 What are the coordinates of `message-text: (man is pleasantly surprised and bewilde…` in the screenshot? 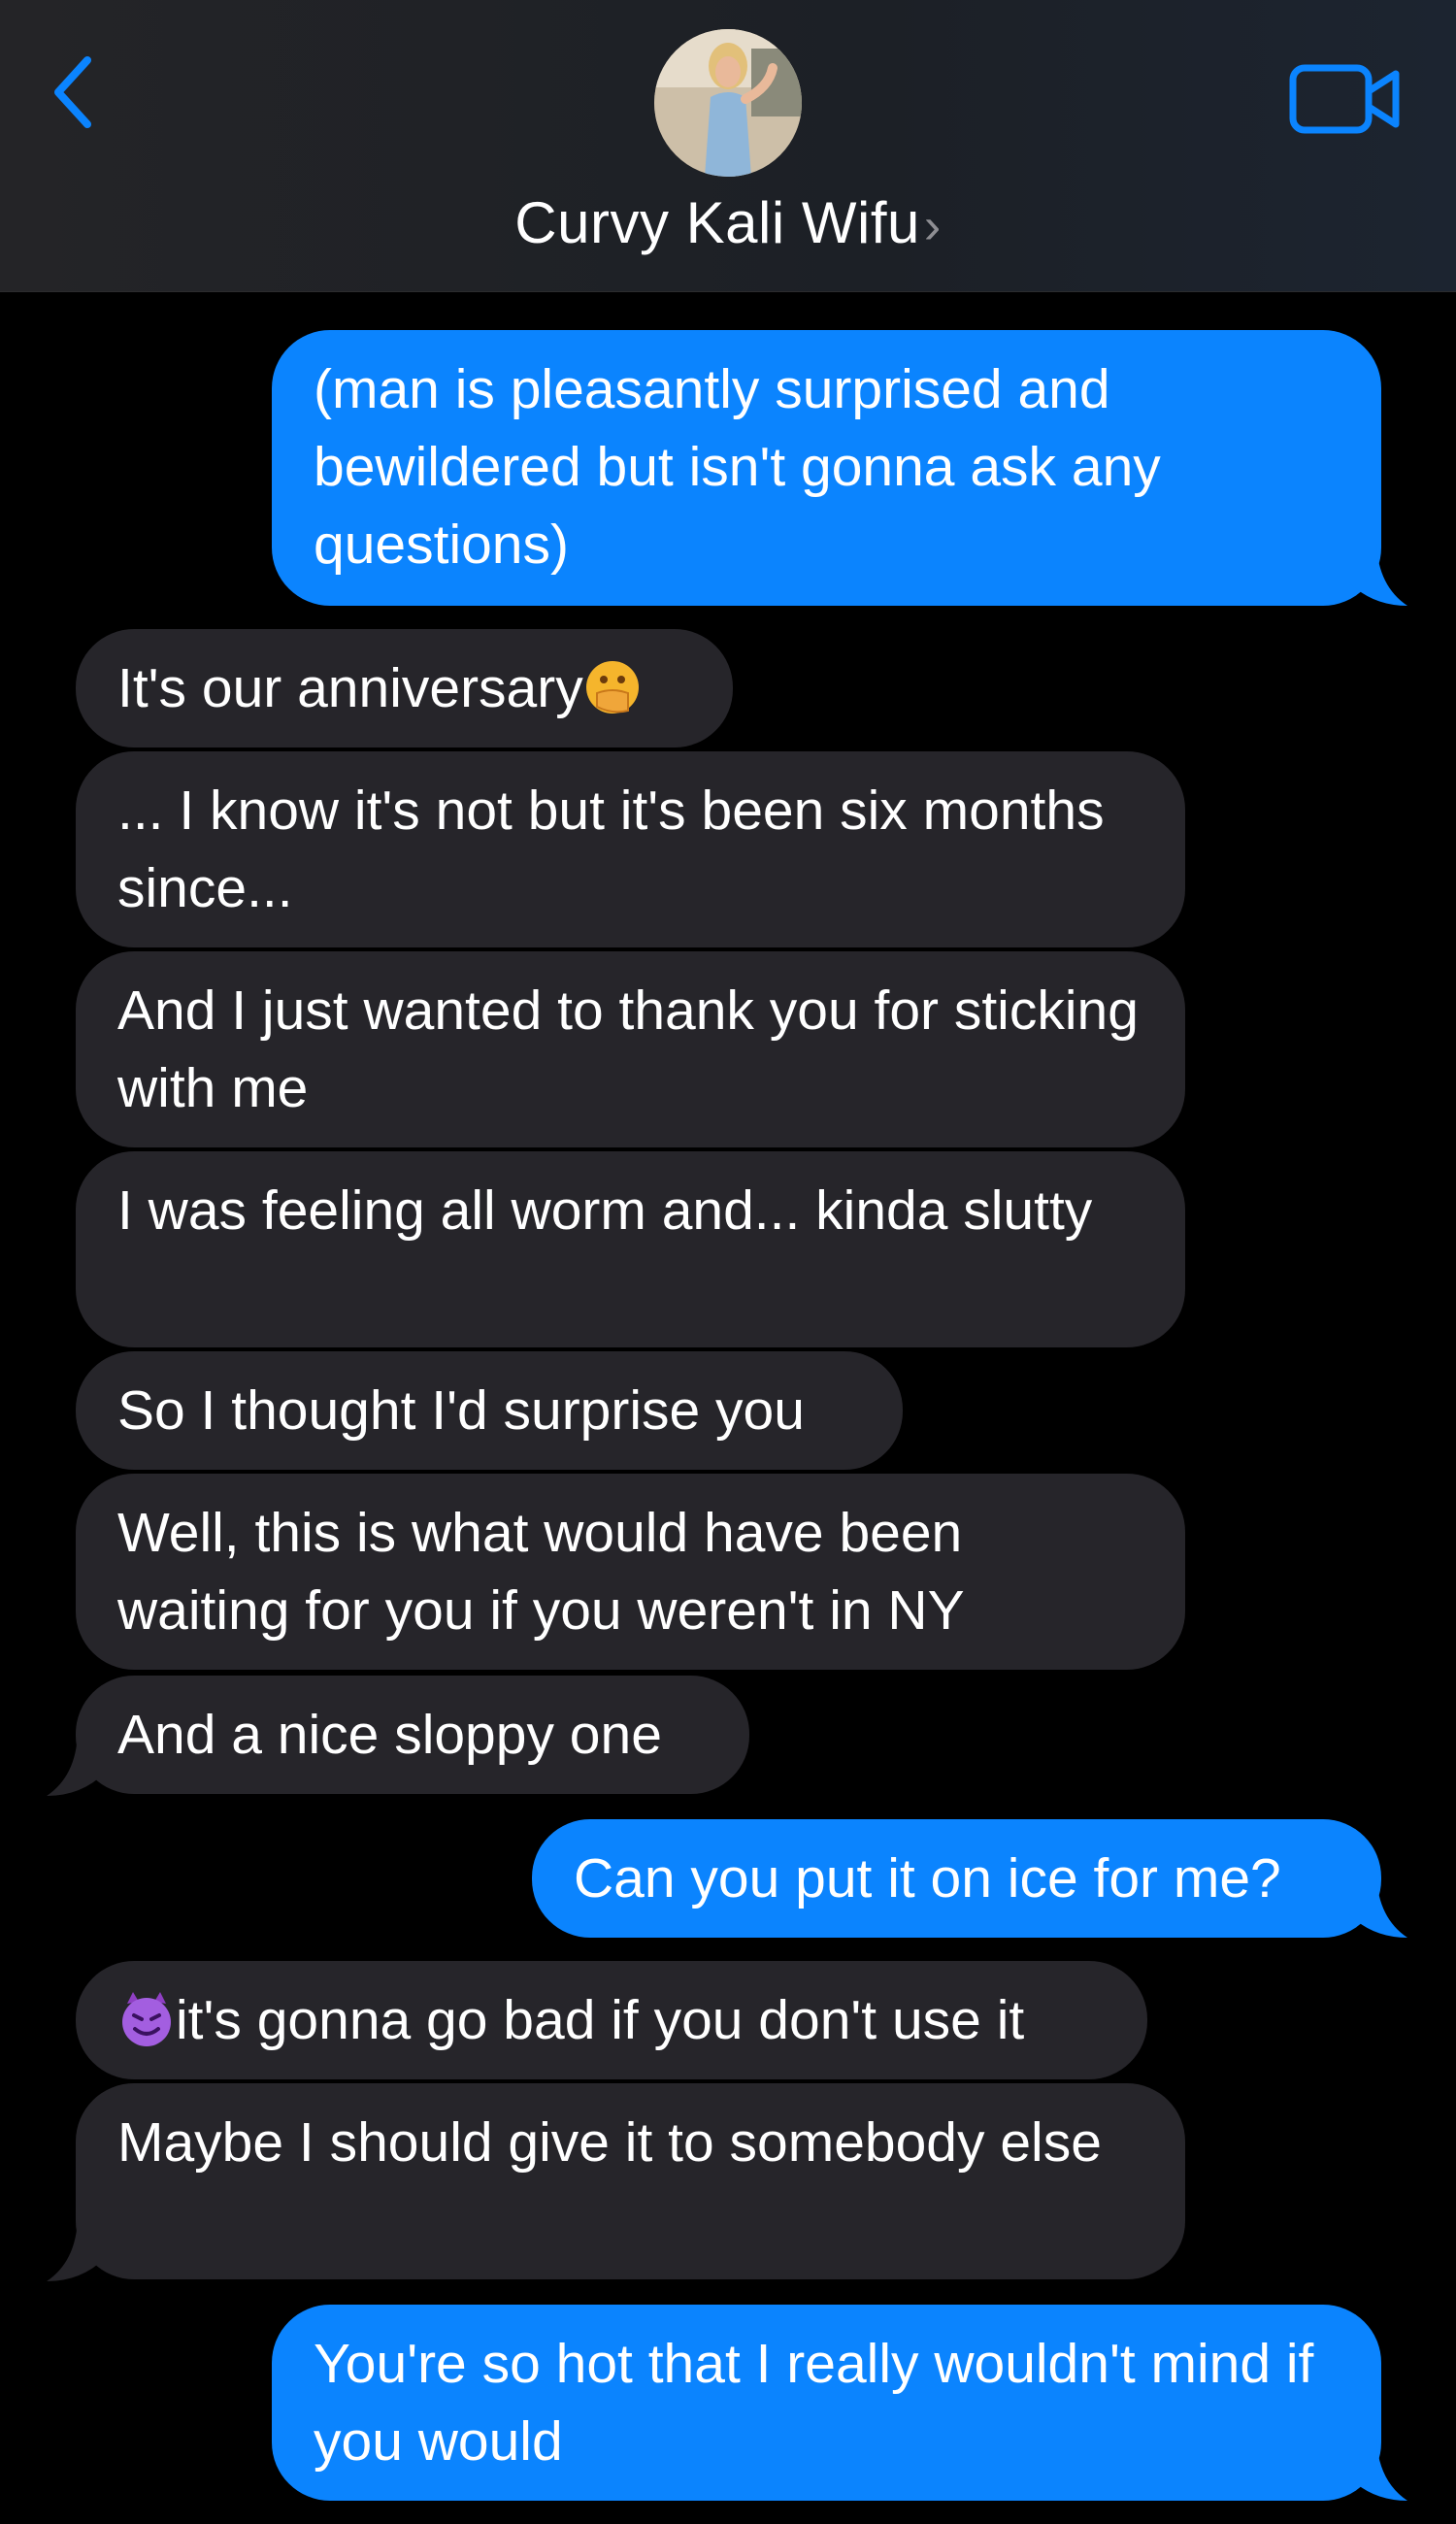 It's located at (737, 467).